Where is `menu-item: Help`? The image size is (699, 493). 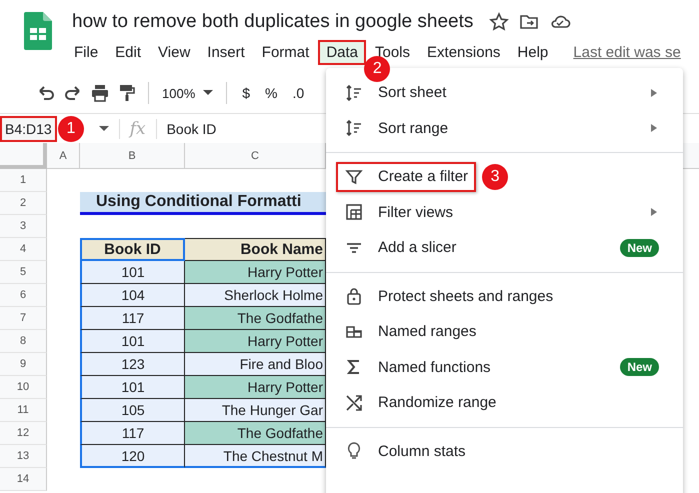 menu-item: Help is located at coordinates (532, 52).